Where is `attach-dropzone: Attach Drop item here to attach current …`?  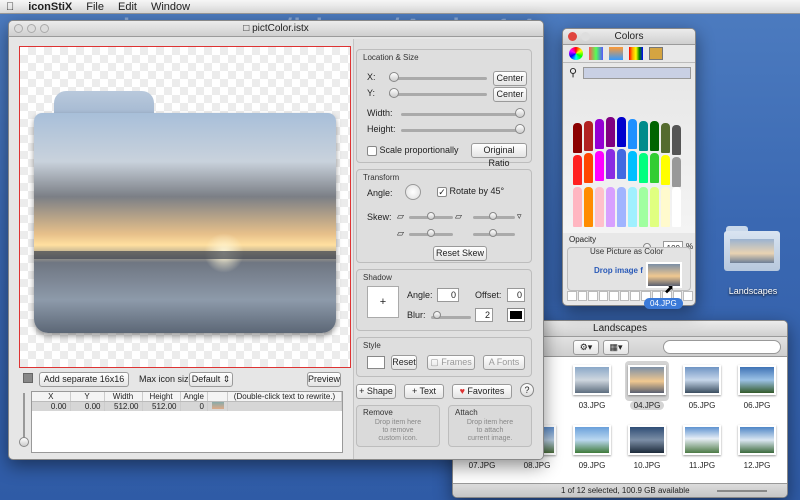 attach-dropzone: Attach Drop item here to attach current … is located at coordinates (490, 426).